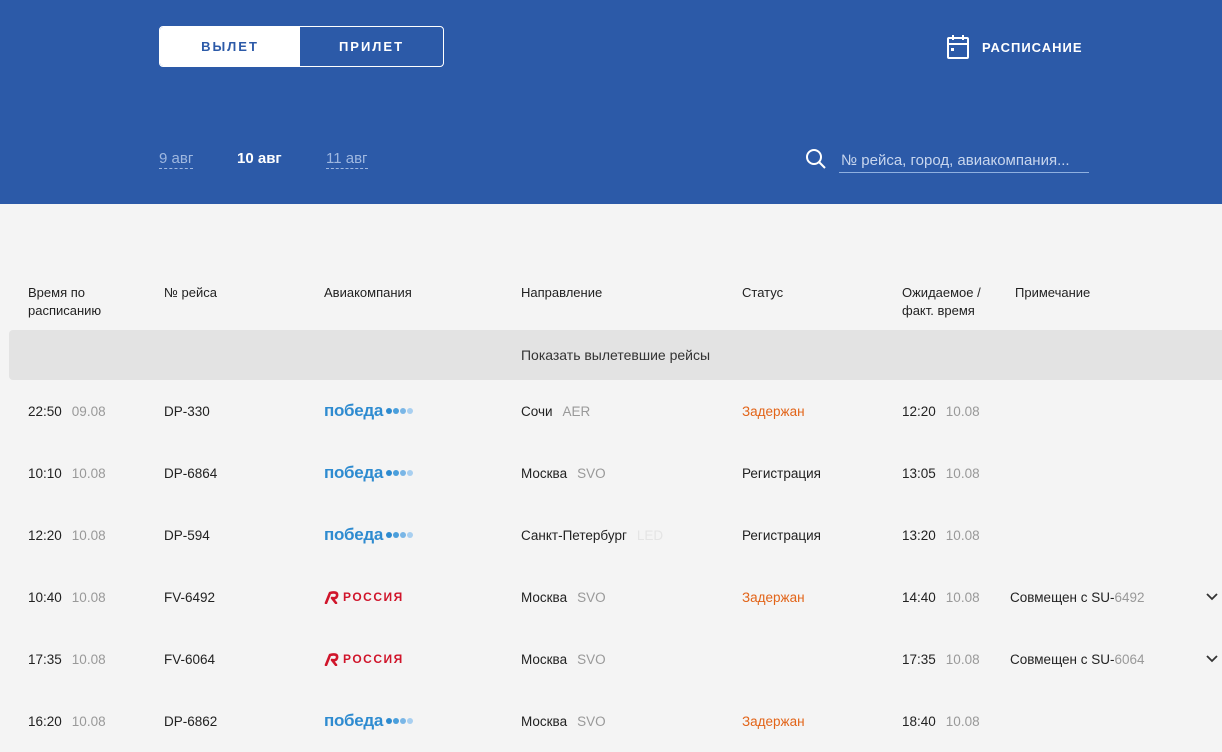 The height and width of the screenshot is (752, 1222). I want to click on flight-number-cell: FV-6492, so click(189, 597).